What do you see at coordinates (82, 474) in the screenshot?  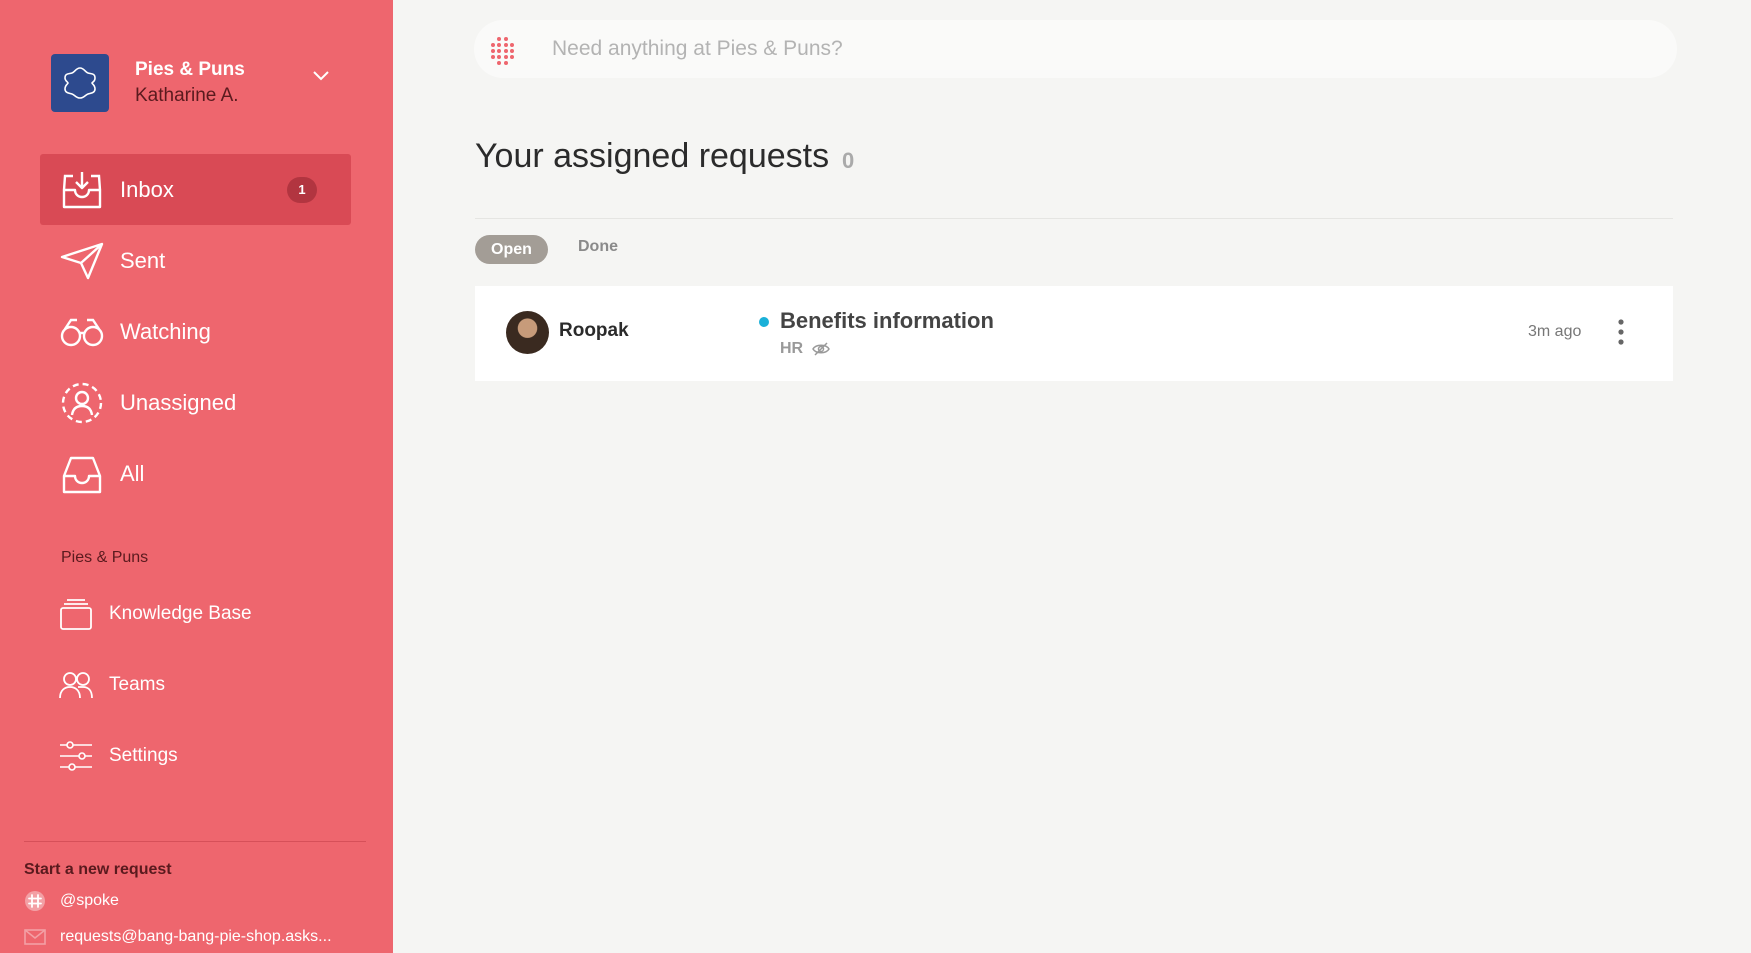 I see `tray-icon` at bounding box center [82, 474].